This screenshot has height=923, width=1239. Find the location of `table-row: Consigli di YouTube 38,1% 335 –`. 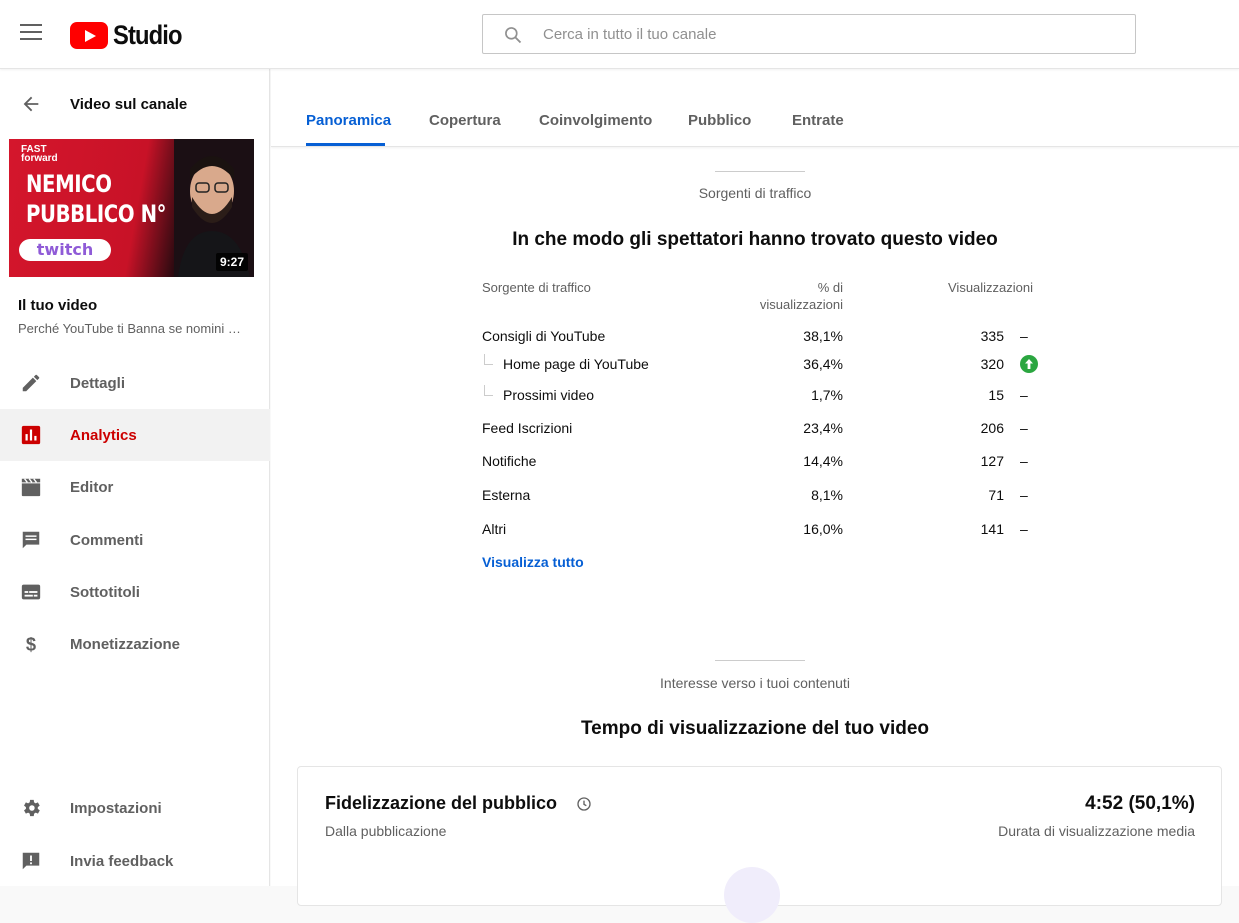

table-row: Consigli di YouTube 38,1% 335 – is located at coordinates (762, 340).